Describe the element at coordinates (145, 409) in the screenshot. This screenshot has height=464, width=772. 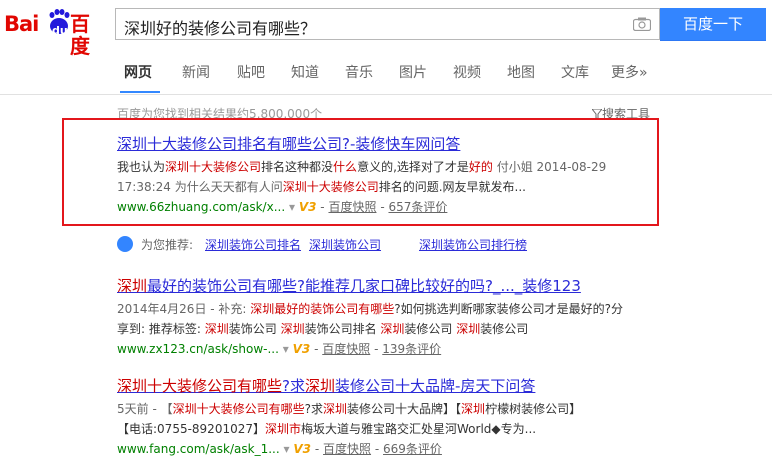
I see `abs-date: 5天前 - 【` at that location.